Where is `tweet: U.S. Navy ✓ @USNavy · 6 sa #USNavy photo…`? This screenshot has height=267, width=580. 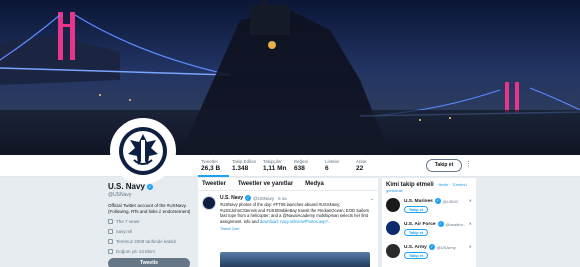
tweet: U.S. Navy ✓ @USNavy · 6 sa #USNavy photo… is located at coordinates (288, 211).